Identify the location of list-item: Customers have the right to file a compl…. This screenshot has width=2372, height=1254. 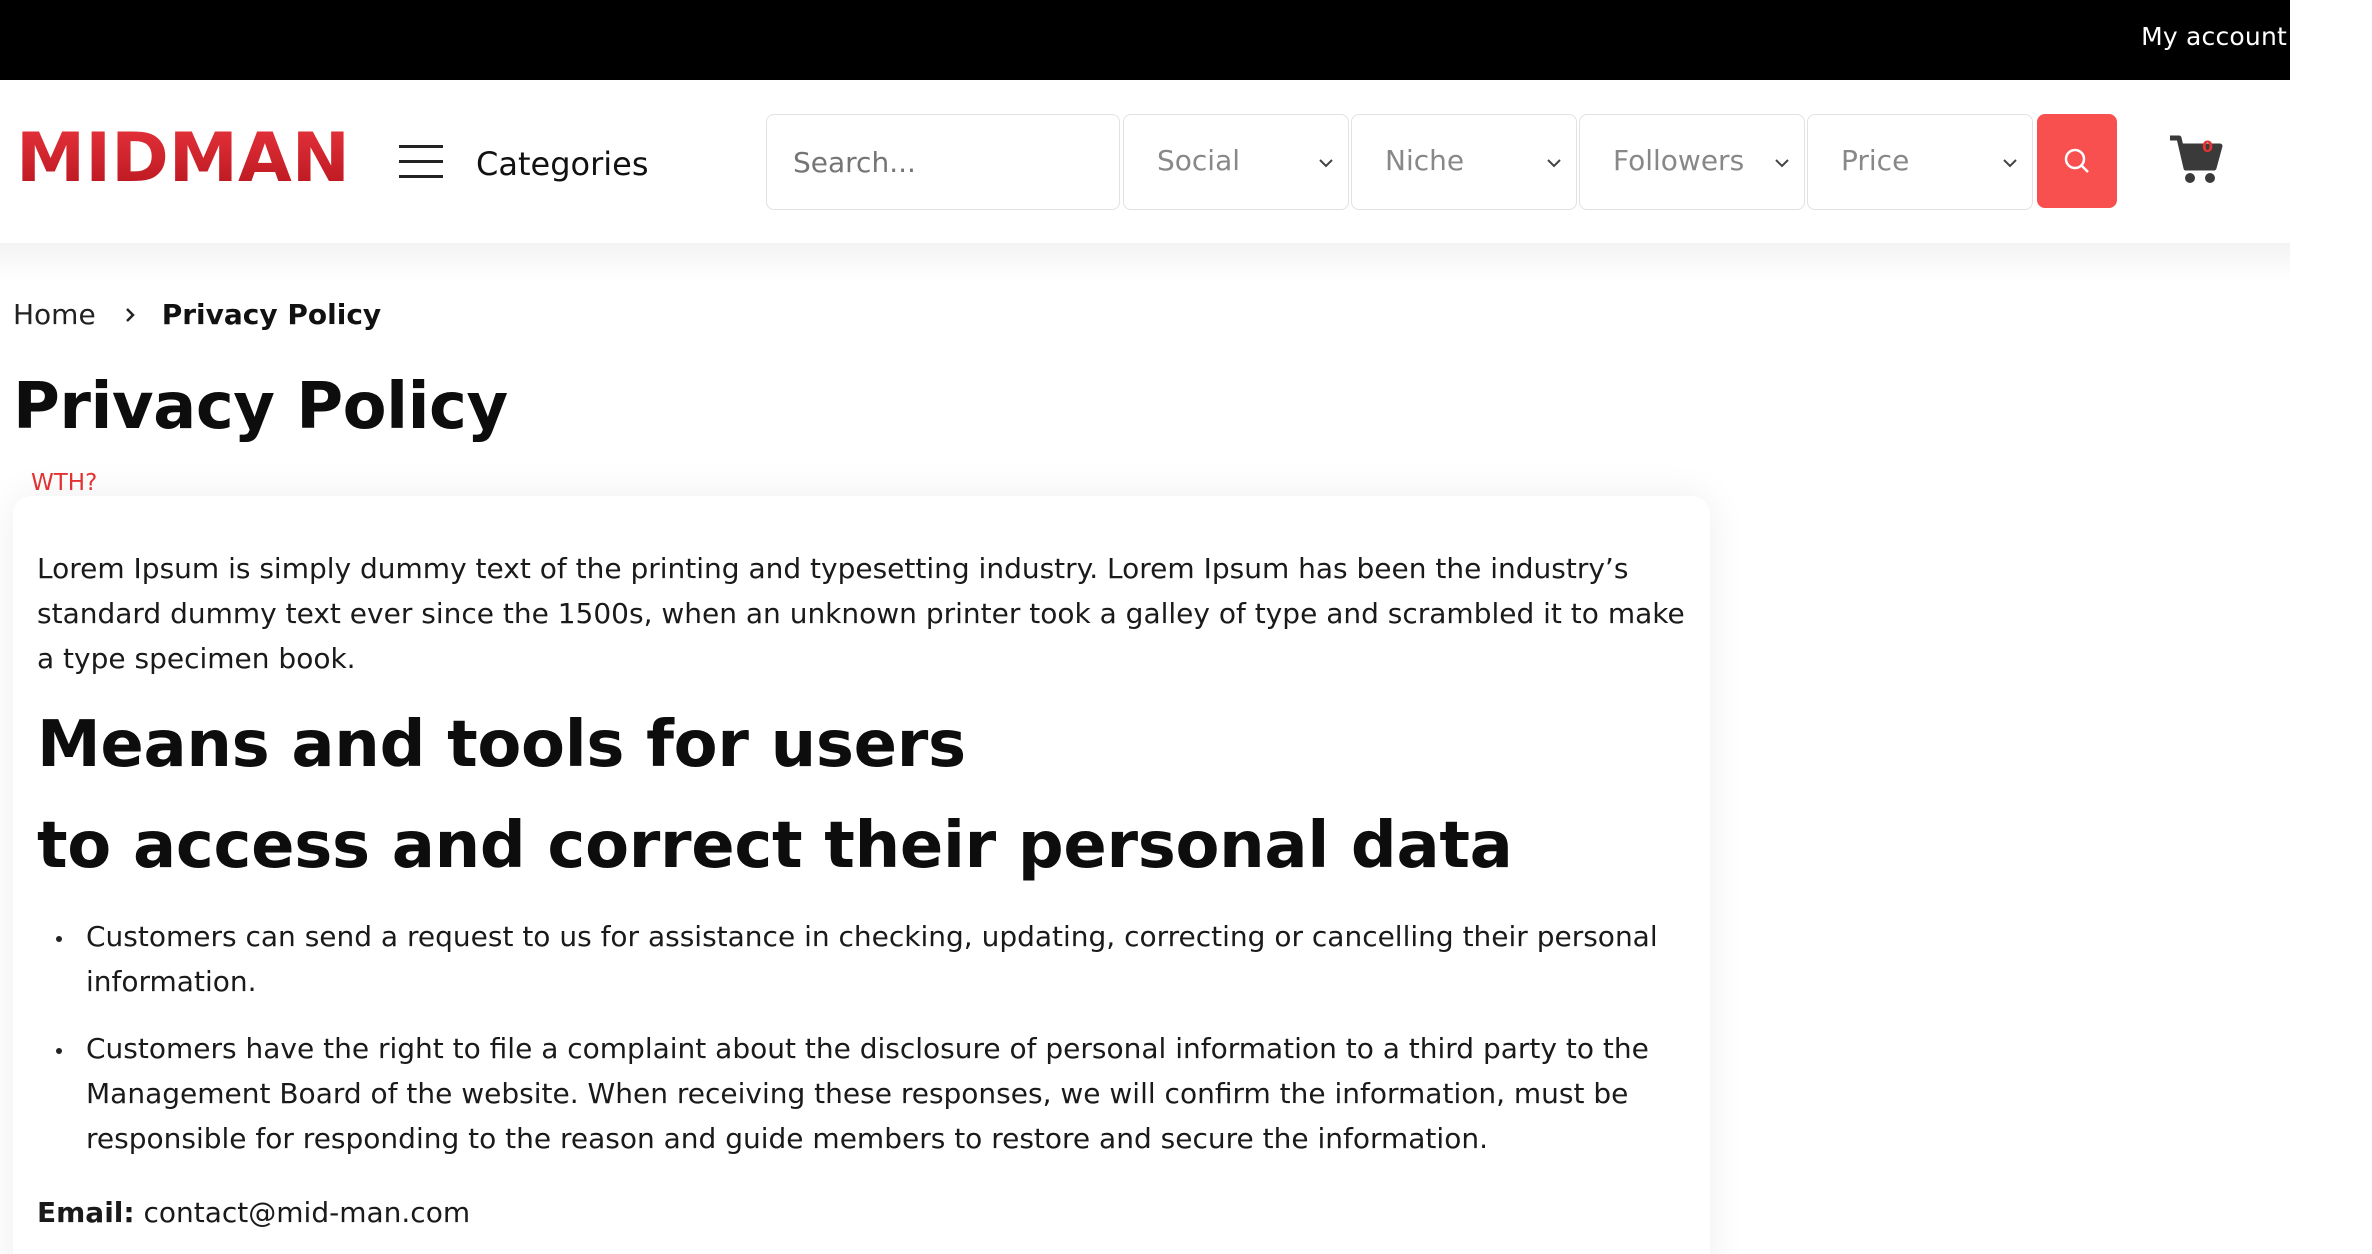
(867, 1093).